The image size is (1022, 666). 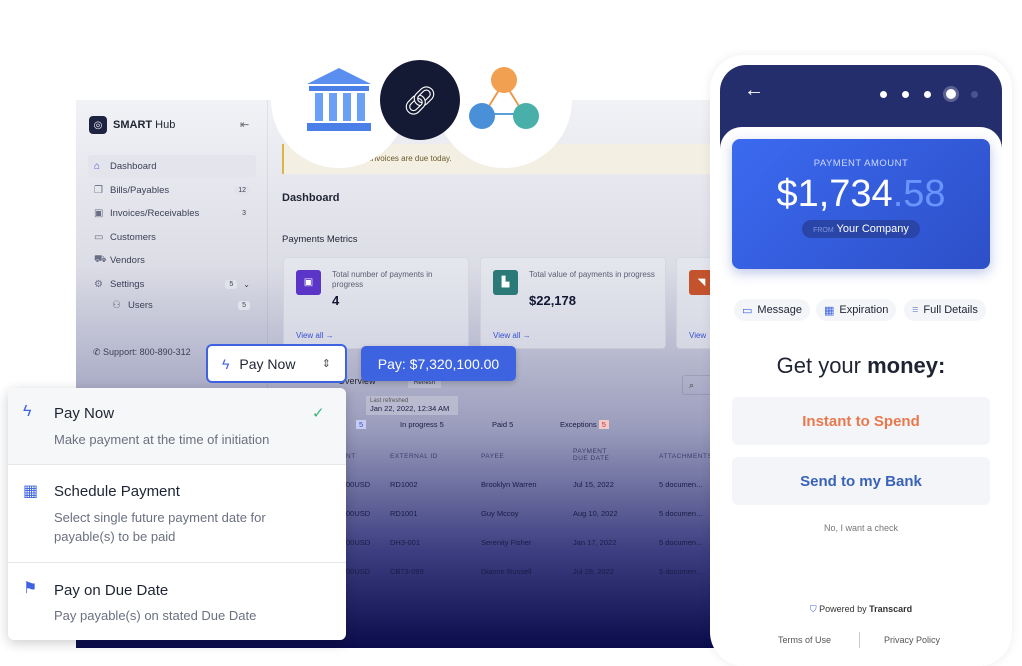 What do you see at coordinates (578, 424) in the screenshot?
I see `tab-label: Exceptions` at bounding box center [578, 424].